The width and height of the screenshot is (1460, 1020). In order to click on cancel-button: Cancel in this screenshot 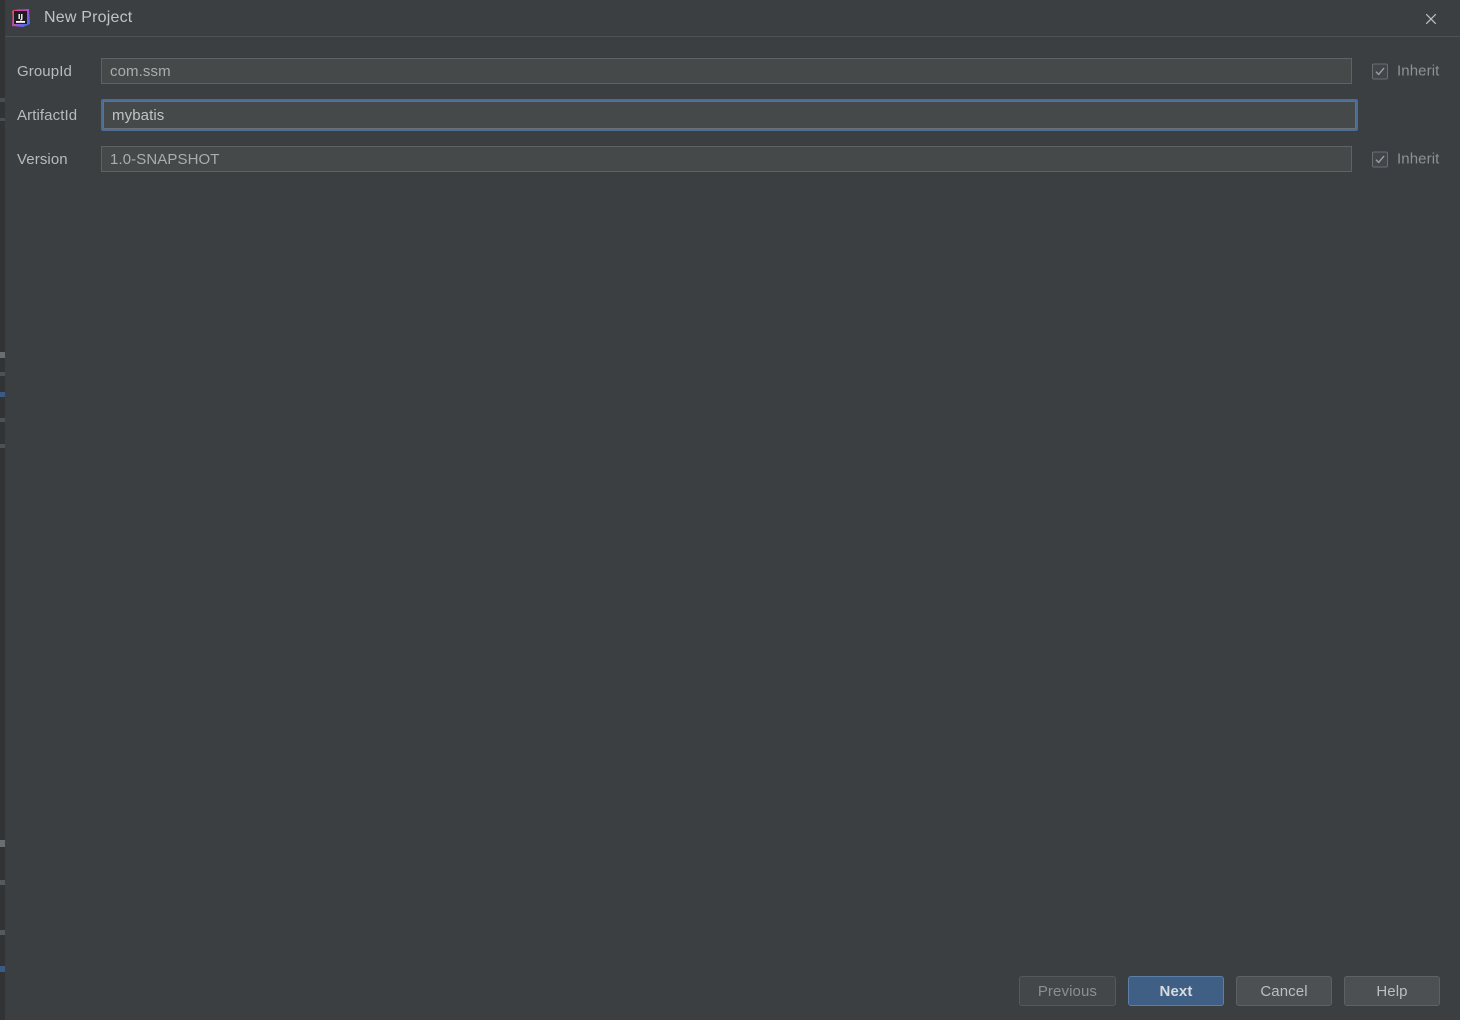, I will do `click(1284, 991)`.